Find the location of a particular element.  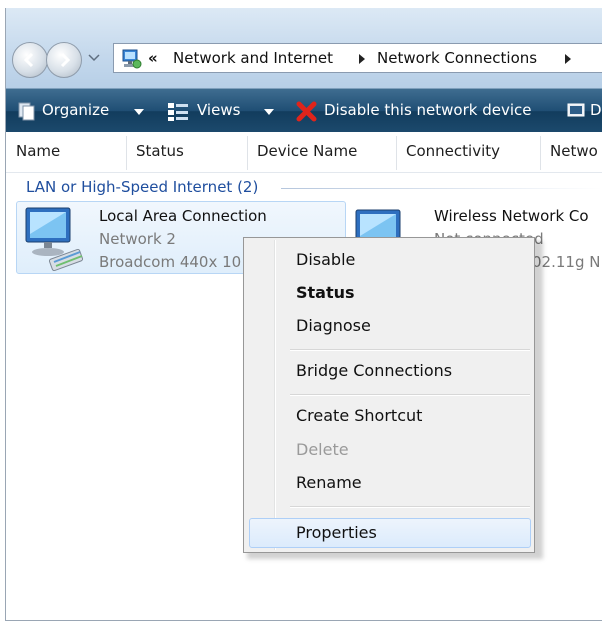

column-connectivity: Connectivity is located at coordinates (453, 151).